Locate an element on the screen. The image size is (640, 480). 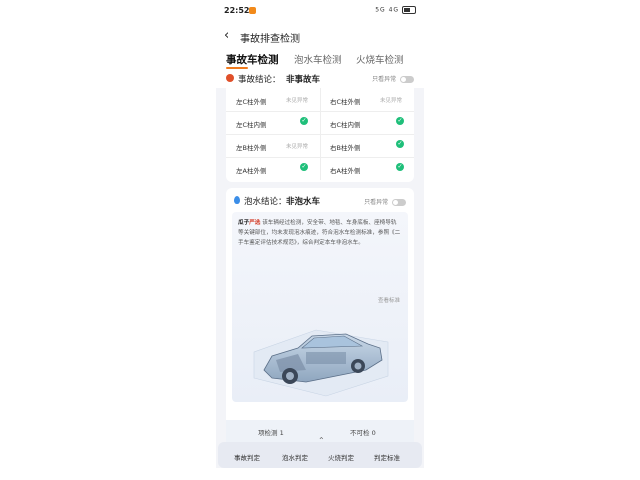
checked-count: 项检测 1 is located at coordinates (271, 433).